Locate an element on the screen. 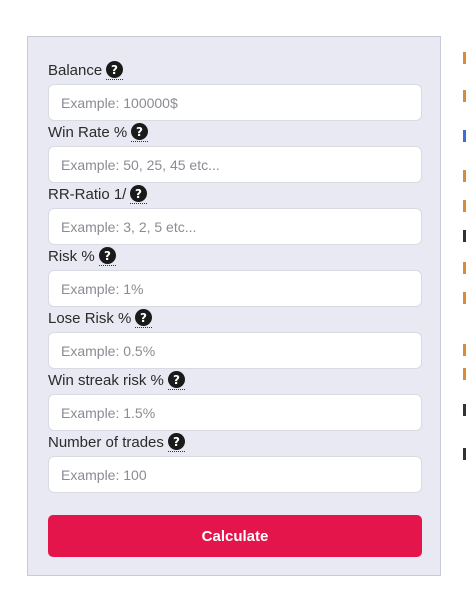  balance-help-icon: ? is located at coordinates (115, 70).